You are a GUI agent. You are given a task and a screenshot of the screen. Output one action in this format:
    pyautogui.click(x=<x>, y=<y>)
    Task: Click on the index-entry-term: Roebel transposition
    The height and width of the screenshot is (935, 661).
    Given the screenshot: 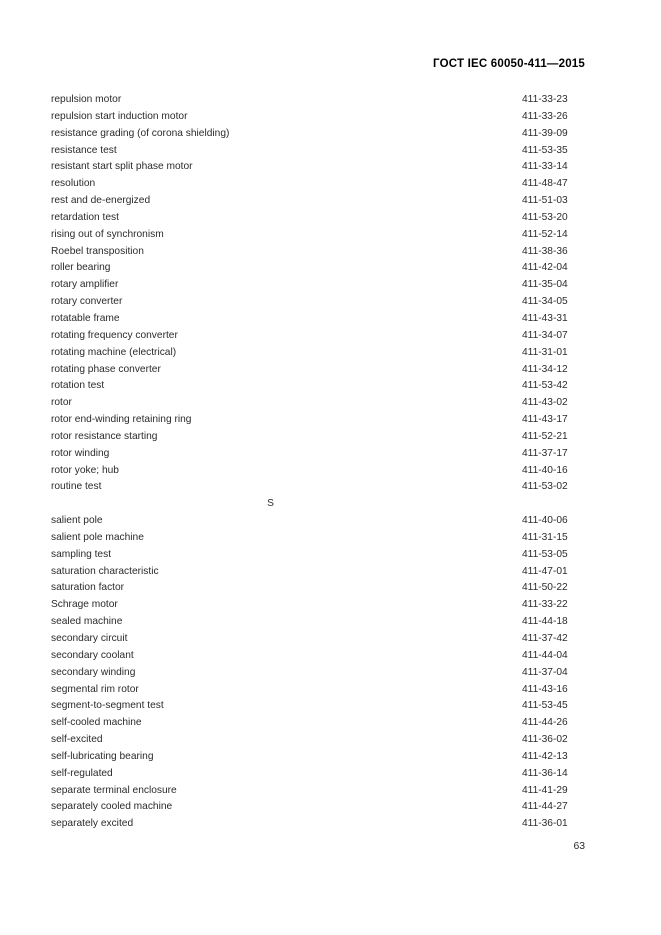 What is the action you would take?
    pyautogui.click(x=97, y=251)
    